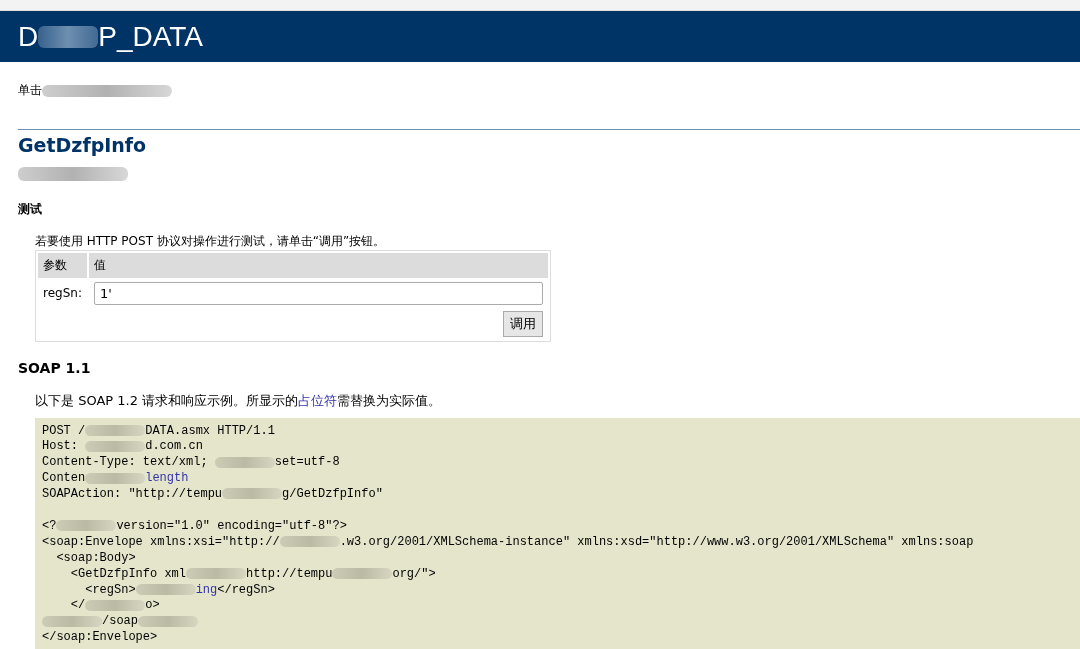 The height and width of the screenshot is (649, 1080). I want to click on code-text: </soap:Envelope>, so click(100, 637).